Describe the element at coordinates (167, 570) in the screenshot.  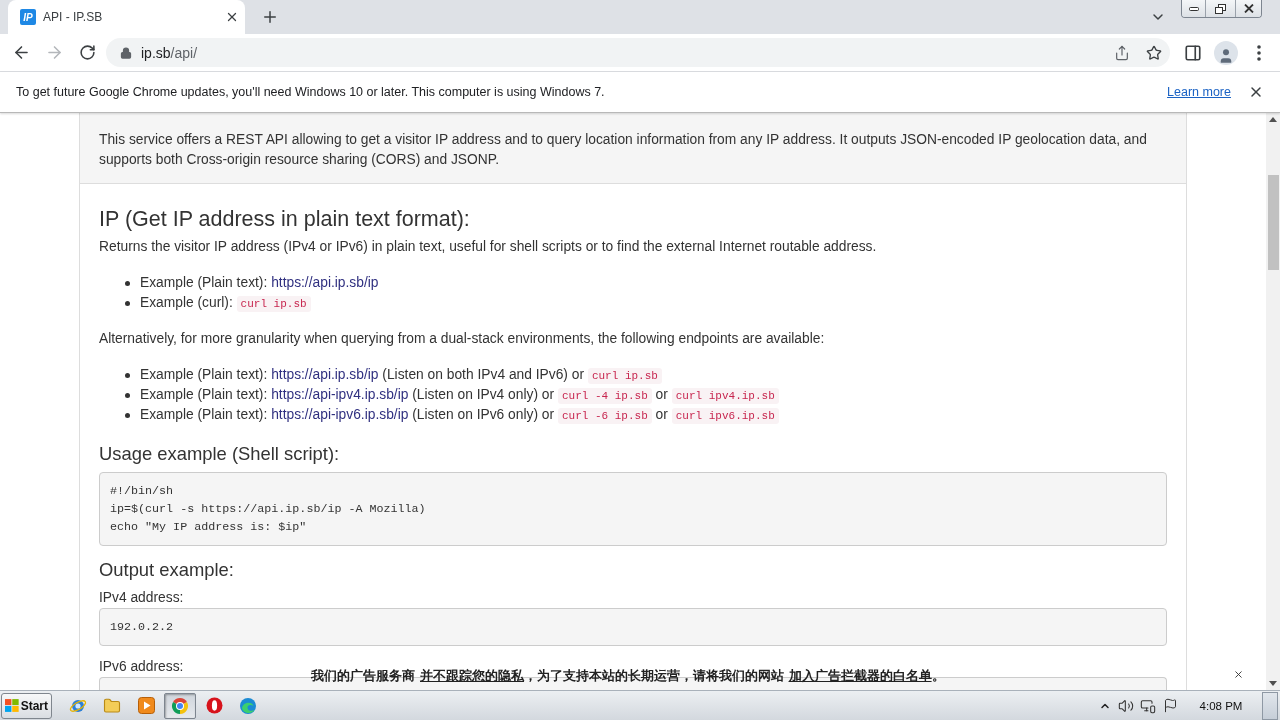
I see `section-heading: Output example:` at that location.